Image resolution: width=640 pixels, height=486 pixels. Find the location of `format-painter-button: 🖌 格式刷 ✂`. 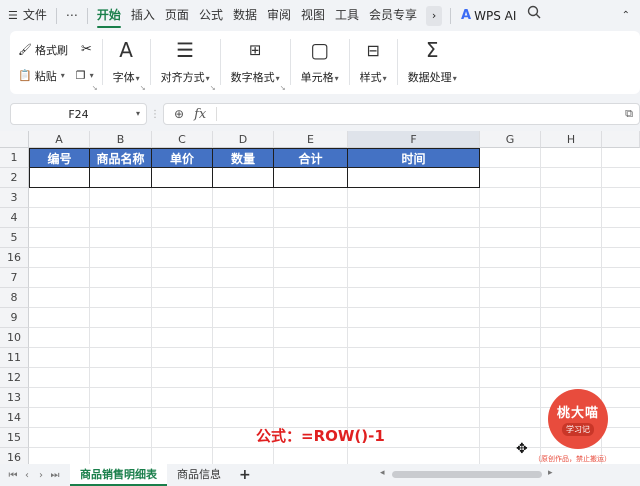

format-painter-button: 🖌 格式刷 ✂ is located at coordinates (56, 50).